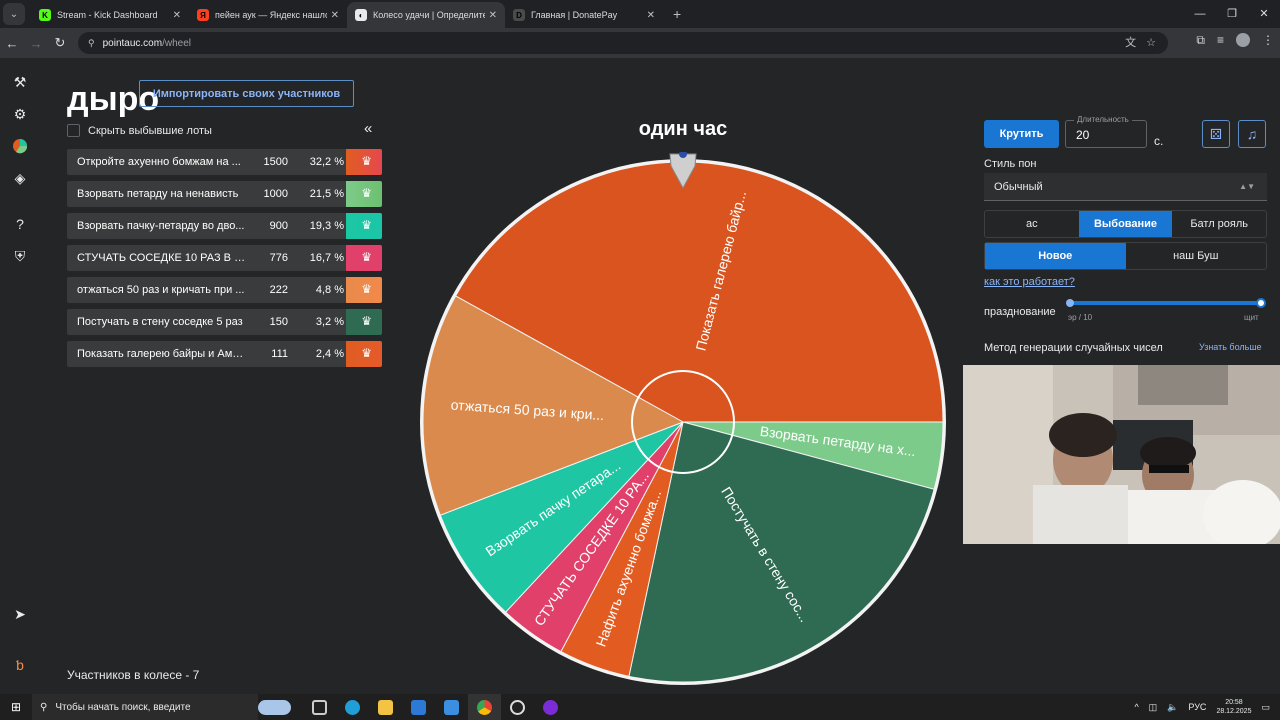 This screenshot has width=1280, height=720. Describe the element at coordinates (677, 14) in the screenshot. I see `new-tab-icon: +` at that location.